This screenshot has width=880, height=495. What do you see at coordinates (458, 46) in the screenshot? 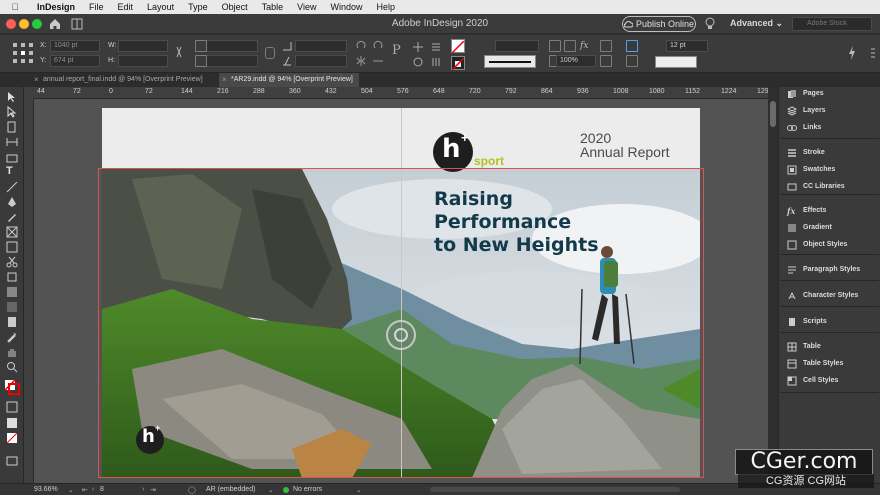
I see `fill-swatch` at bounding box center [458, 46].